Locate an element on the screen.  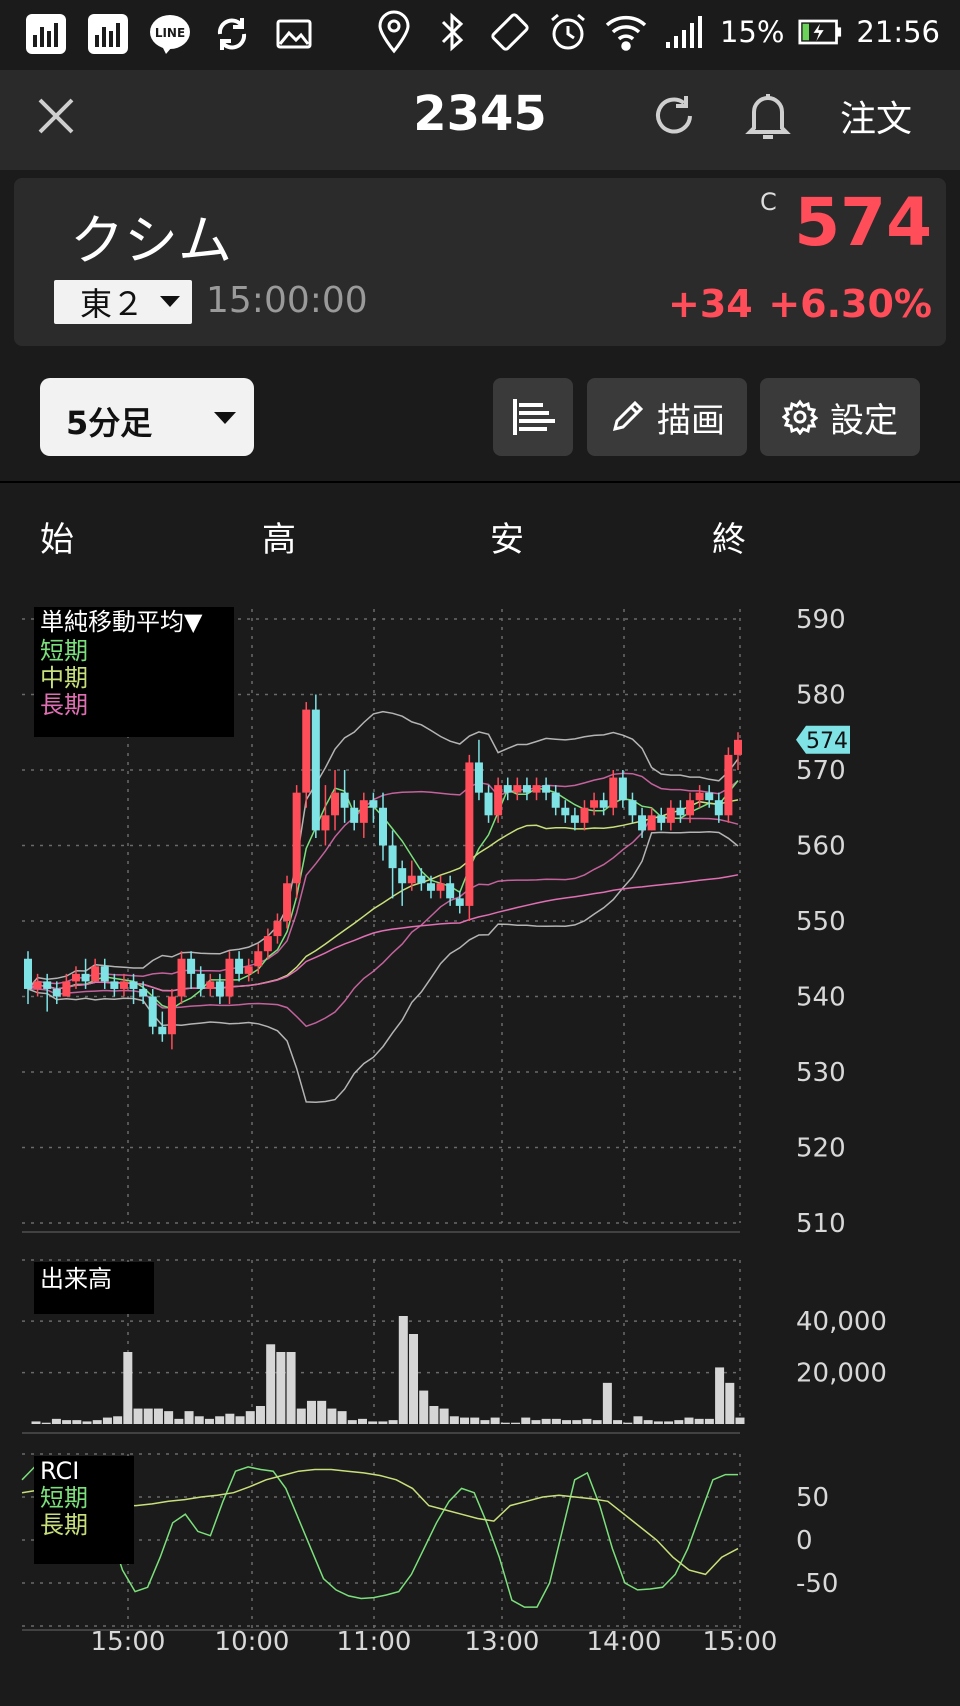
interval-select: 5分足 is located at coordinates (147, 417).